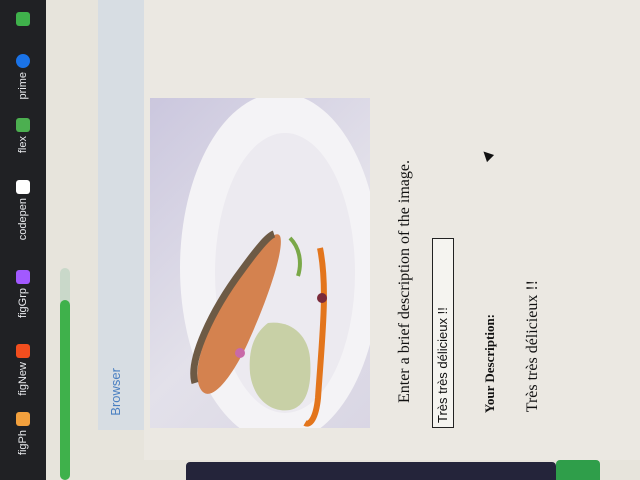 Image resolution: width=640 pixels, height=480 pixels. I want to click on taskbar, so click(371, 471).